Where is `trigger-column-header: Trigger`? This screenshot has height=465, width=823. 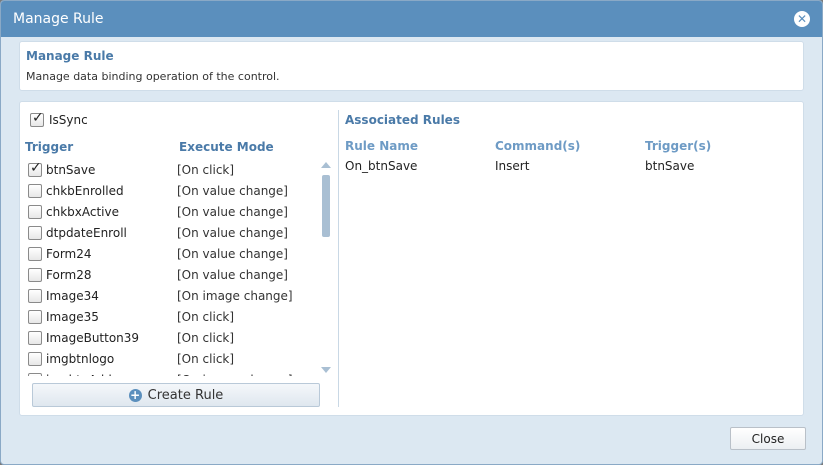
trigger-column-header: Trigger is located at coordinates (49, 147).